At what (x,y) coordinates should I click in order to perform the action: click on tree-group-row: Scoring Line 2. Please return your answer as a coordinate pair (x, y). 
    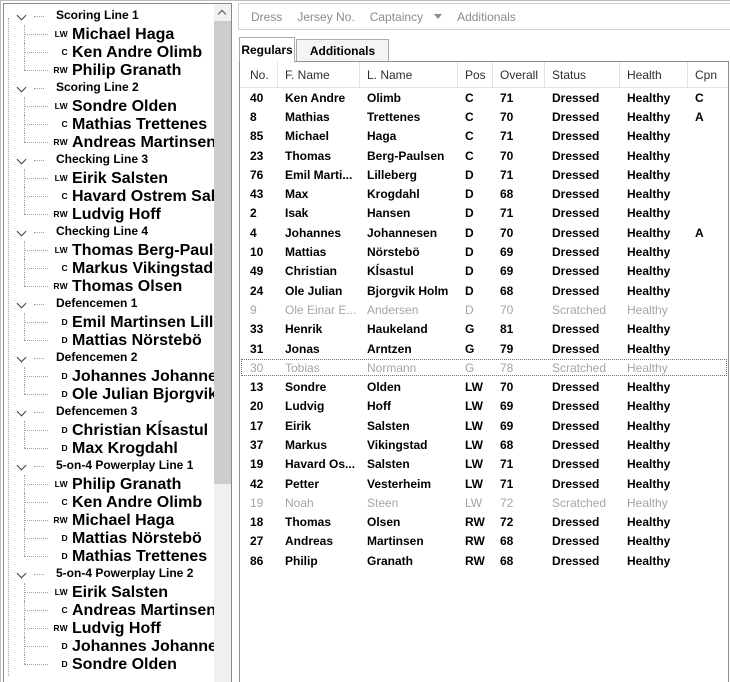
    Looking at the image, I should click on (109, 88).